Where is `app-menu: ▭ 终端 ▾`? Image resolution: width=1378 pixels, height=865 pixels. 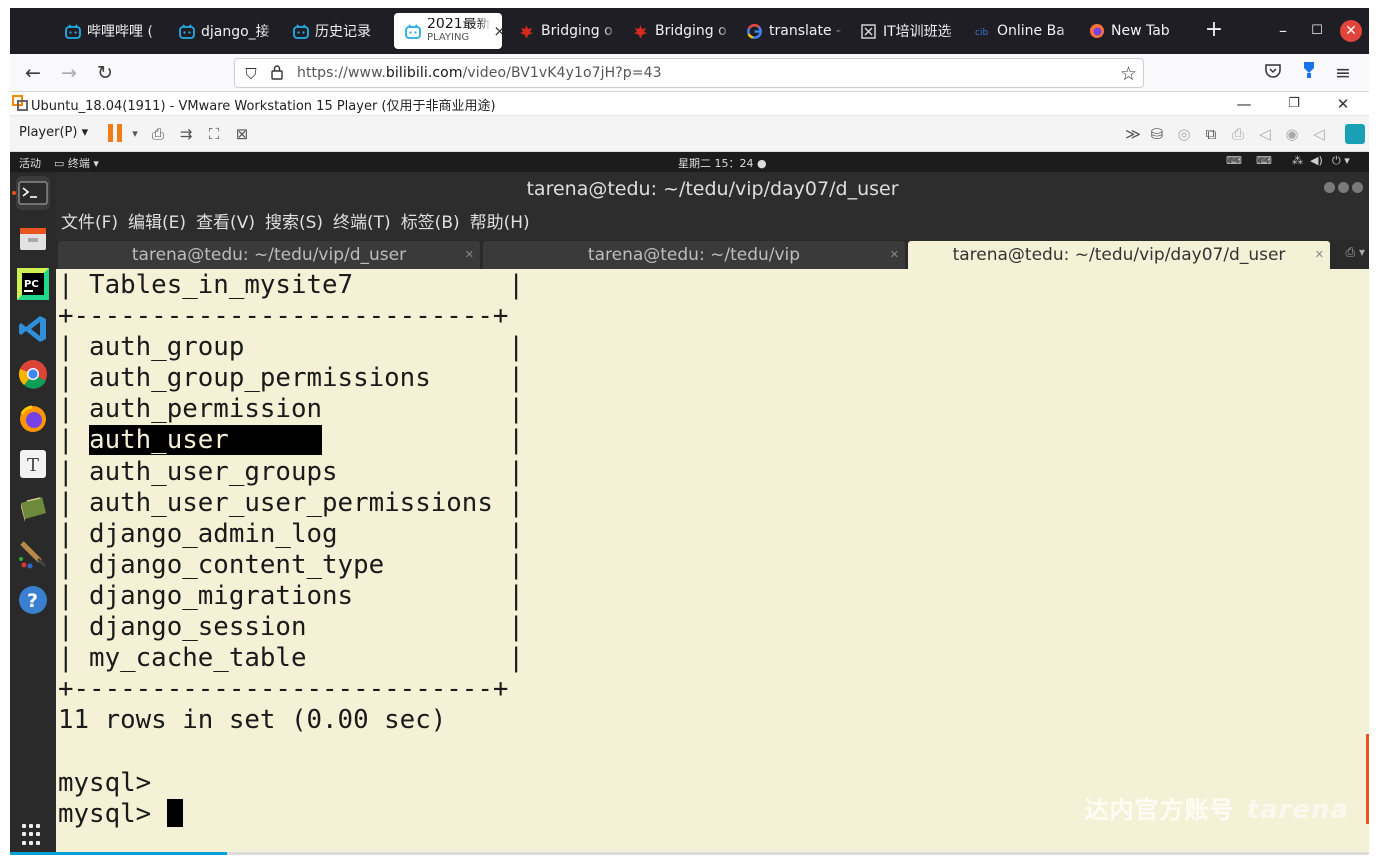
app-menu: ▭ 终端 ▾ is located at coordinates (76, 163).